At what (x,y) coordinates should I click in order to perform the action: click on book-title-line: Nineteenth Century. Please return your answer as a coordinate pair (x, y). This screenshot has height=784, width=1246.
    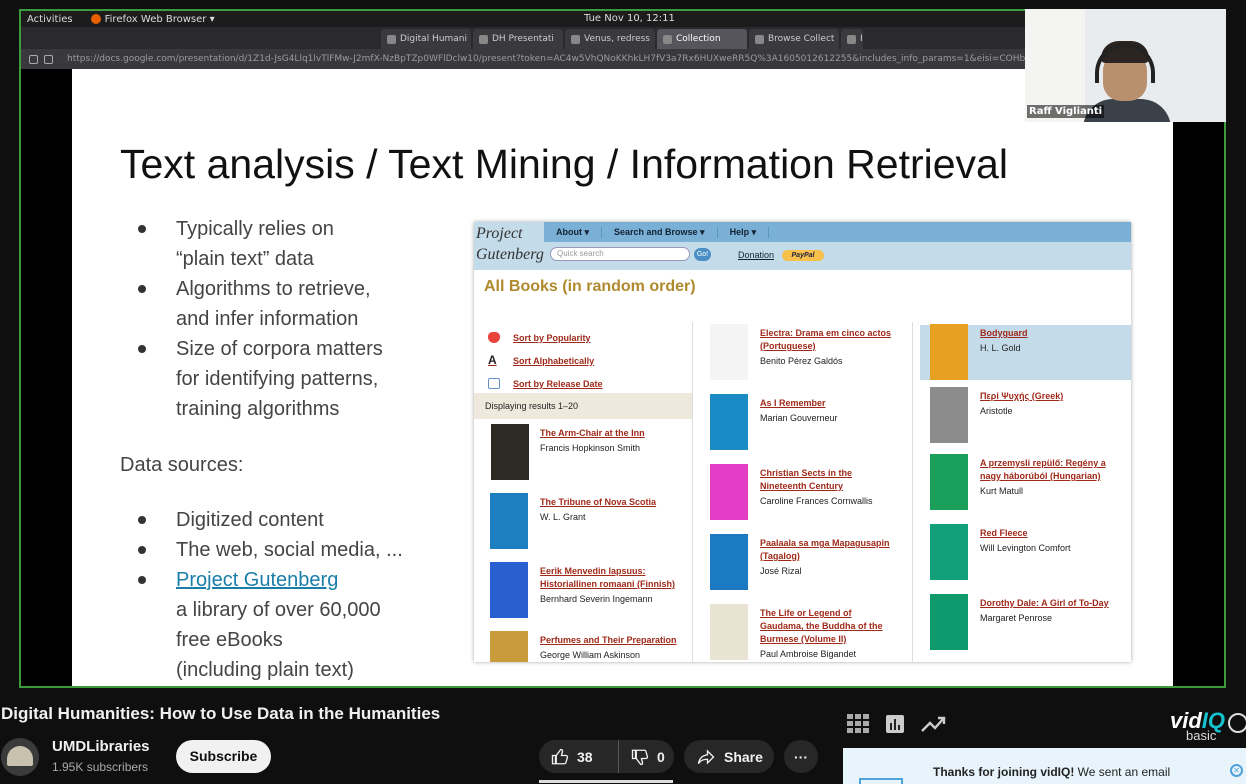
    Looking at the image, I should click on (802, 486).